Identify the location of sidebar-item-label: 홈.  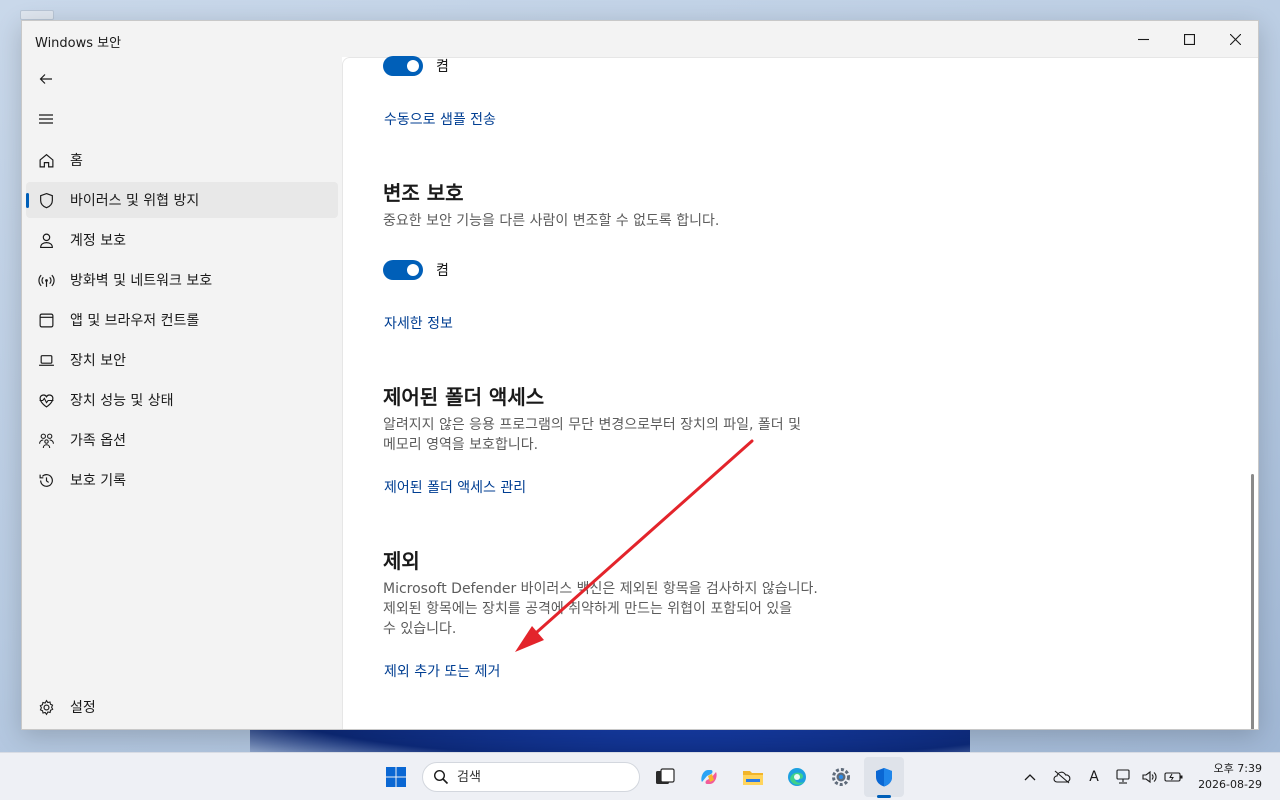
(76, 161).